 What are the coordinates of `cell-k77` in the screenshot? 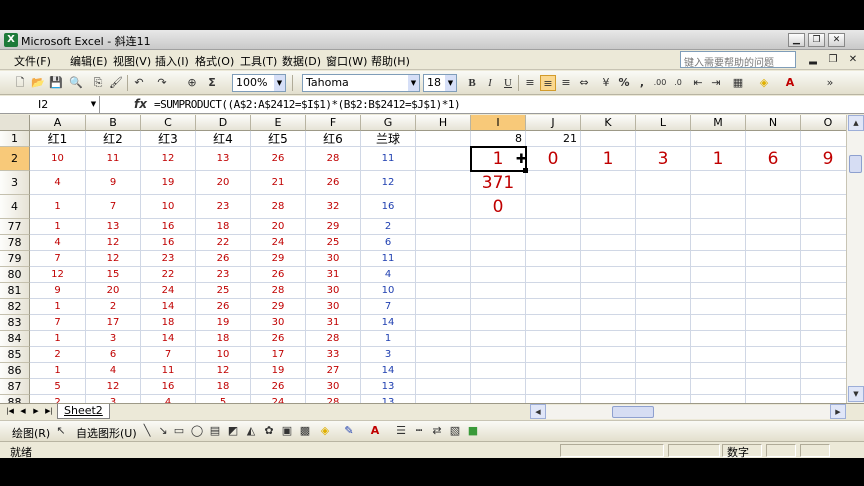 It's located at (608, 227).